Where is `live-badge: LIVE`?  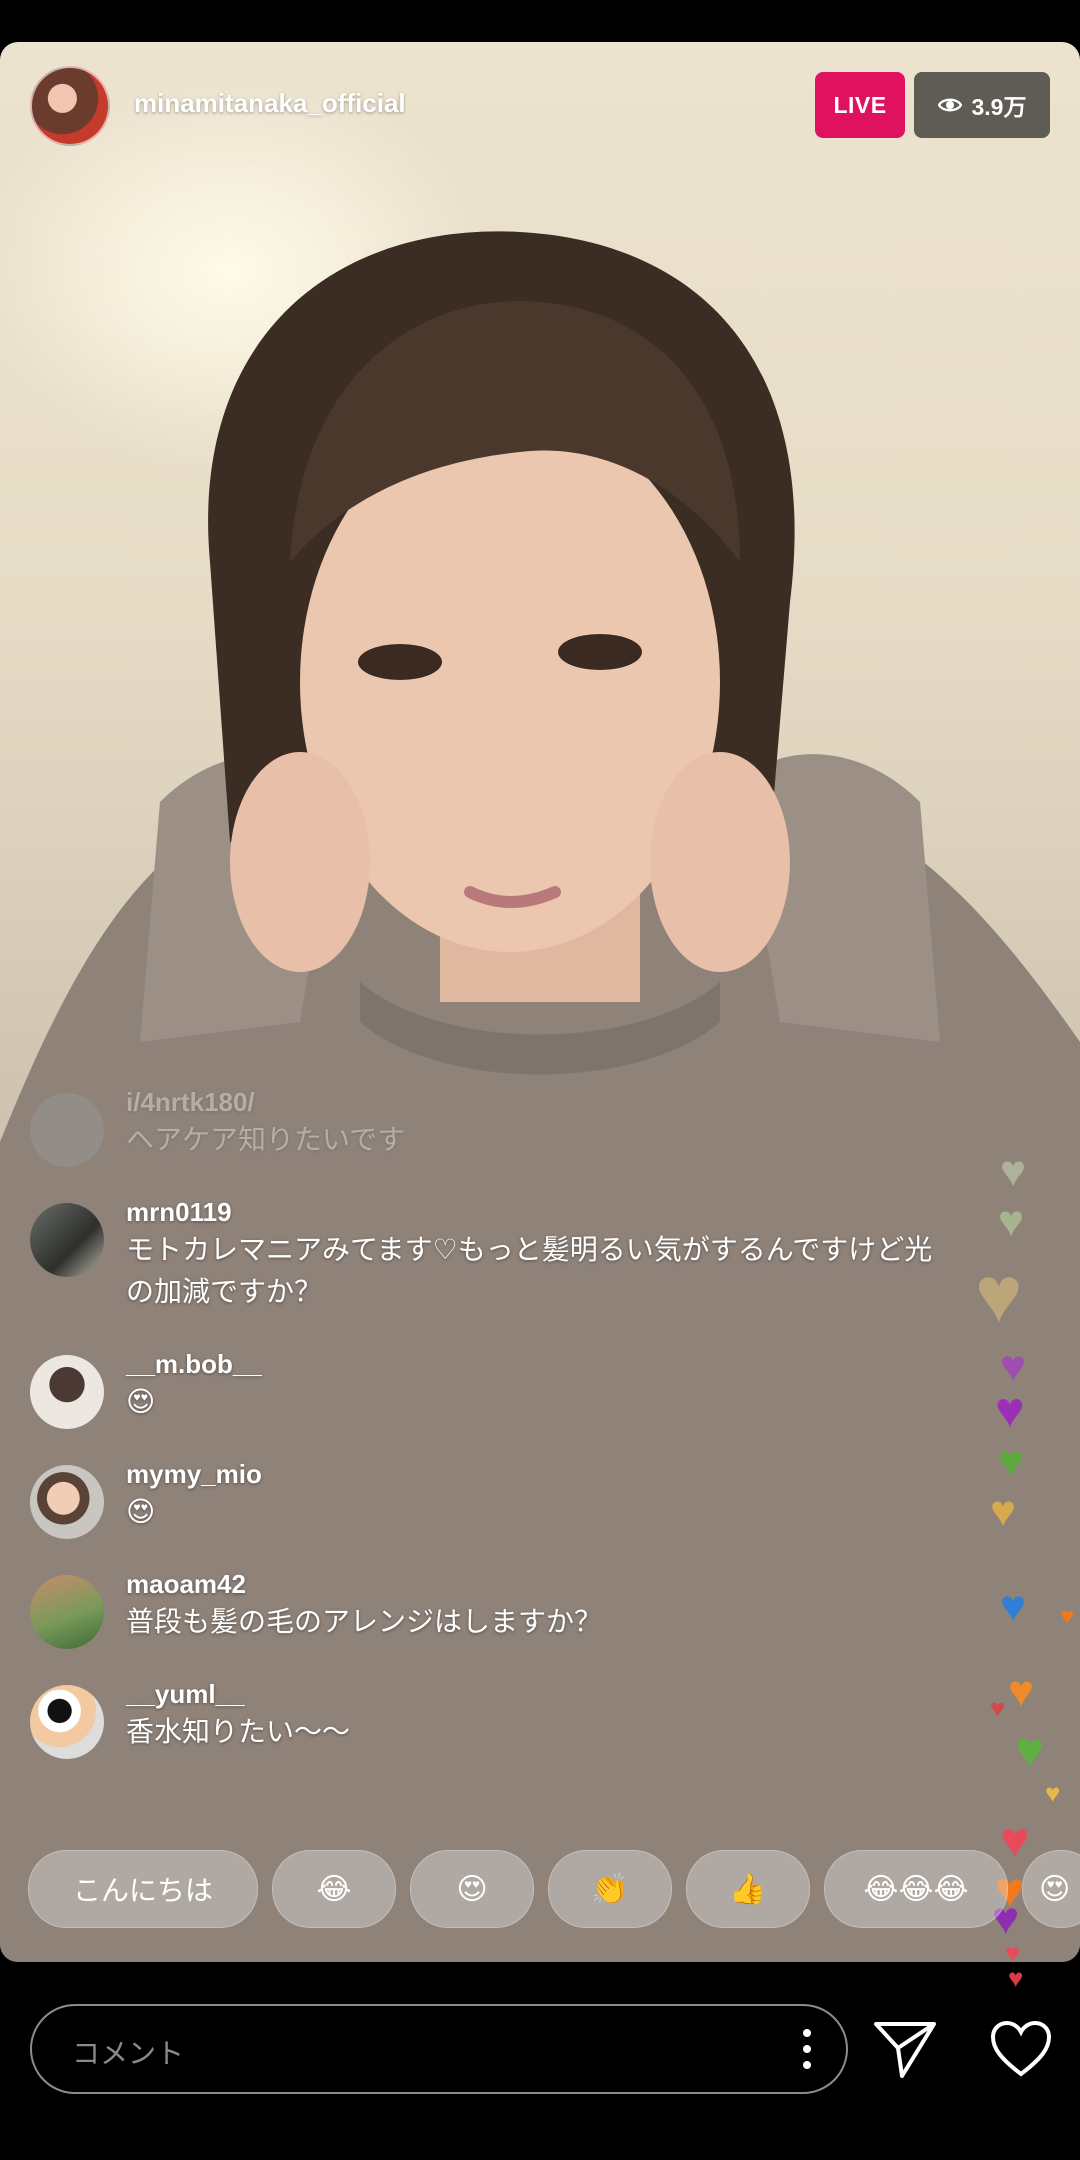 live-badge: LIVE is located at coordinates (860, 105).